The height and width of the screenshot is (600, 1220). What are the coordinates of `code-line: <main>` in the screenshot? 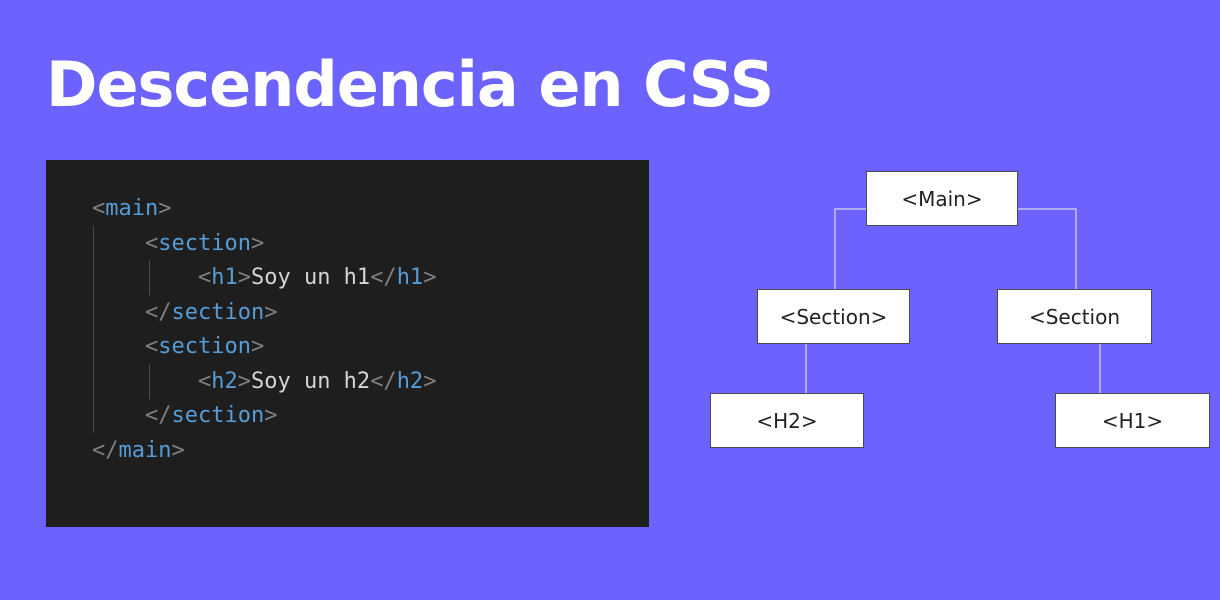 It's located at (132, 208).